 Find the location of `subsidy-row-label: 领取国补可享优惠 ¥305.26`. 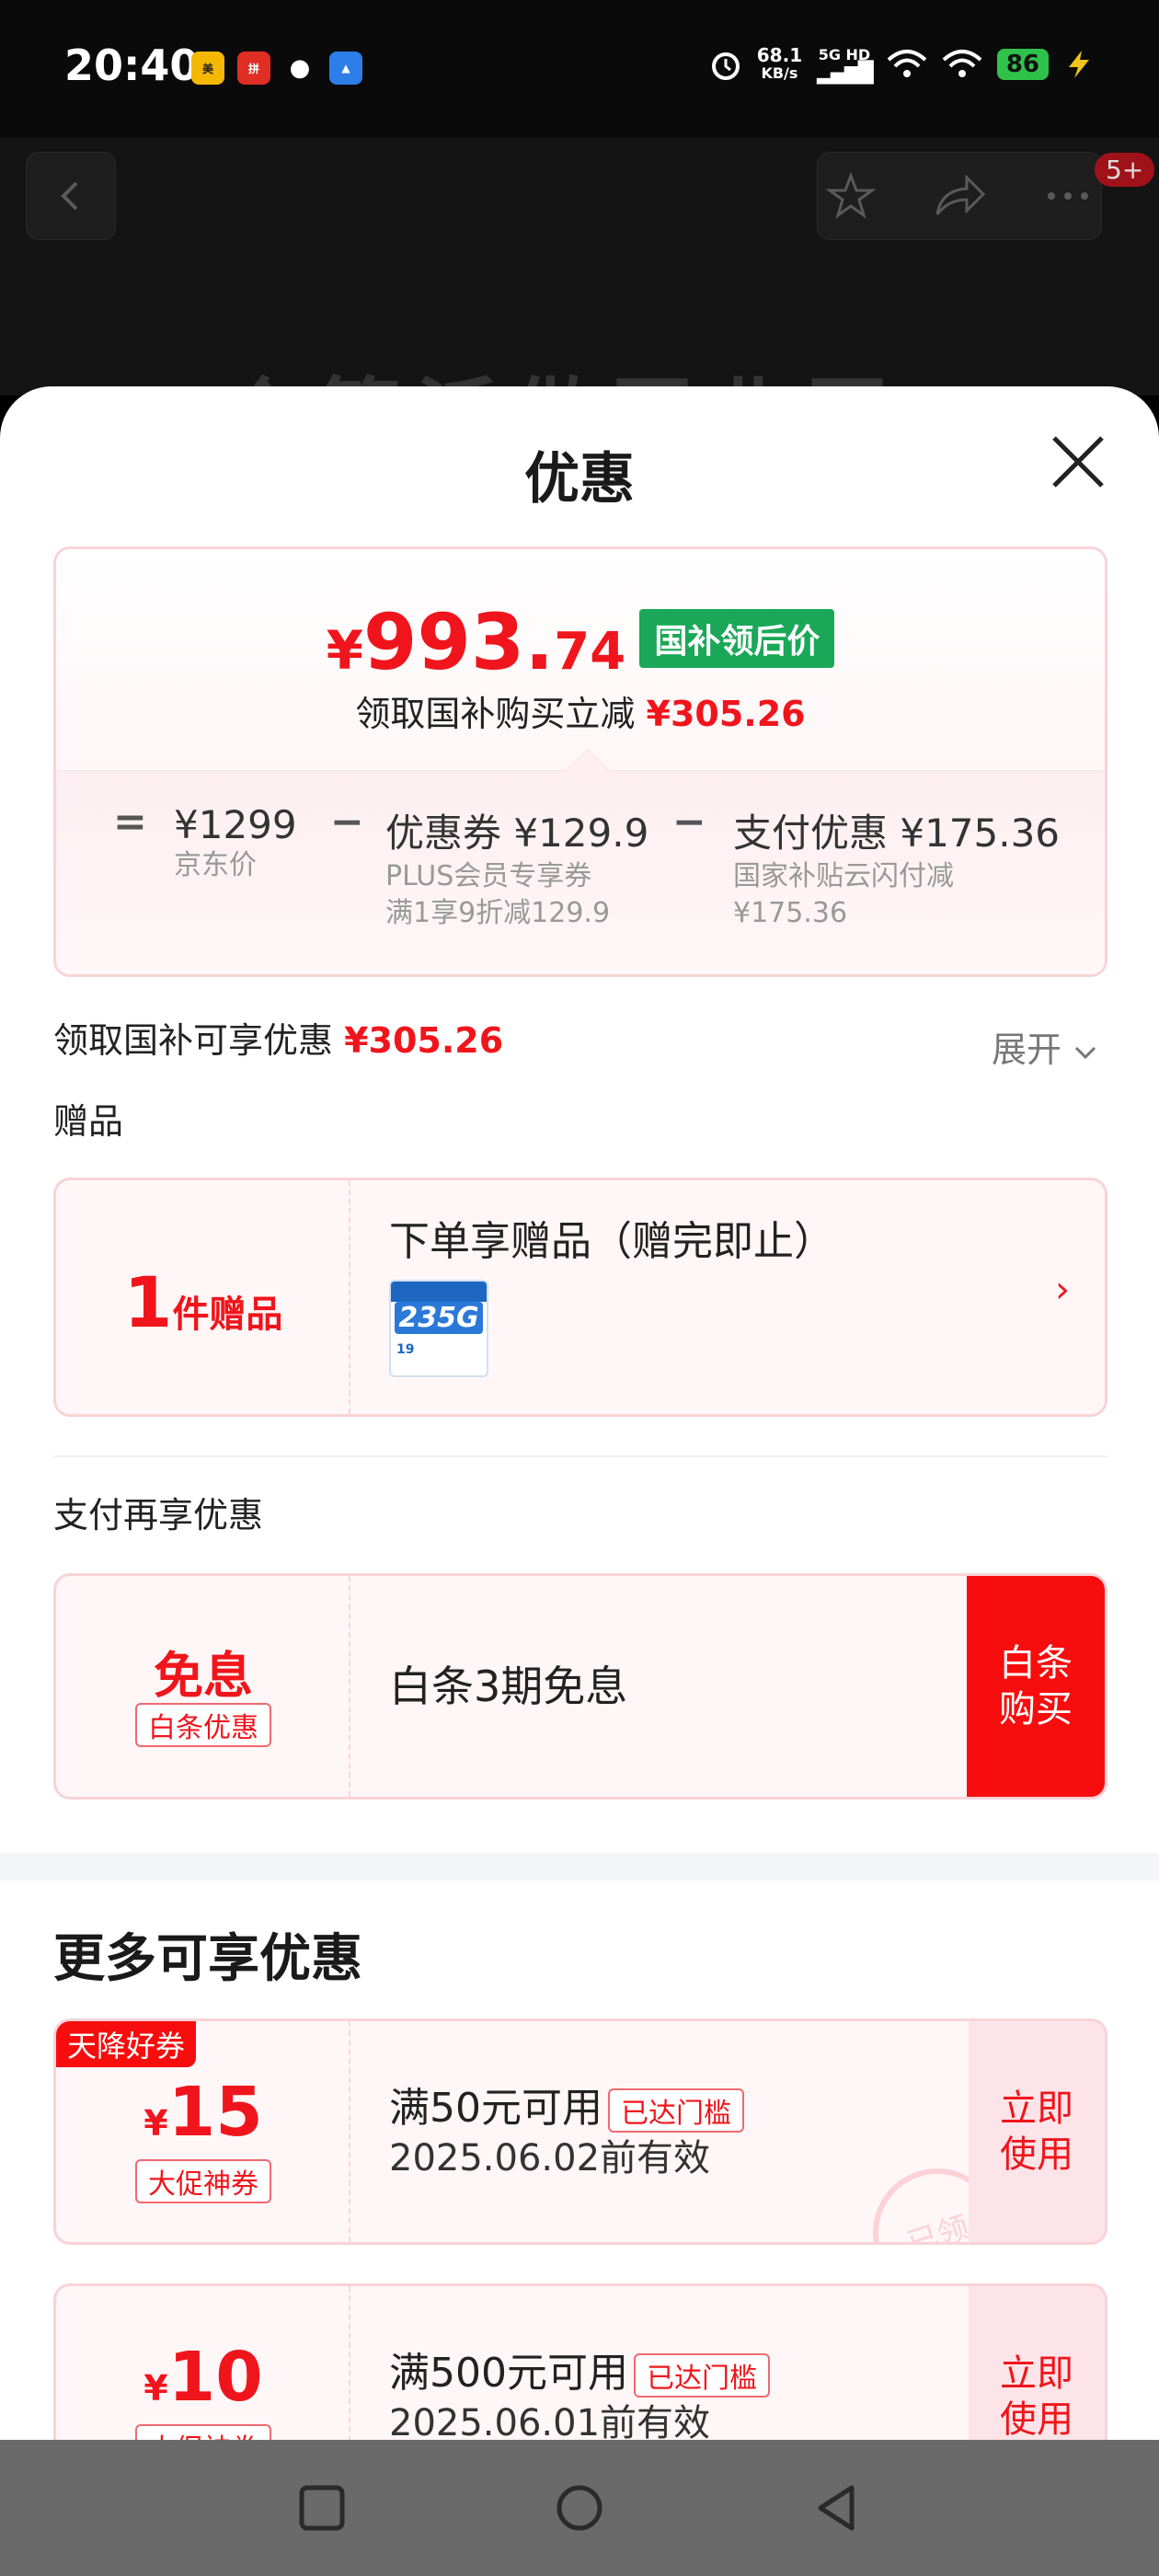

subsidy-row-label: 领取国补可享优惠 ¥305.26 is located at coordinates (278, 1040).